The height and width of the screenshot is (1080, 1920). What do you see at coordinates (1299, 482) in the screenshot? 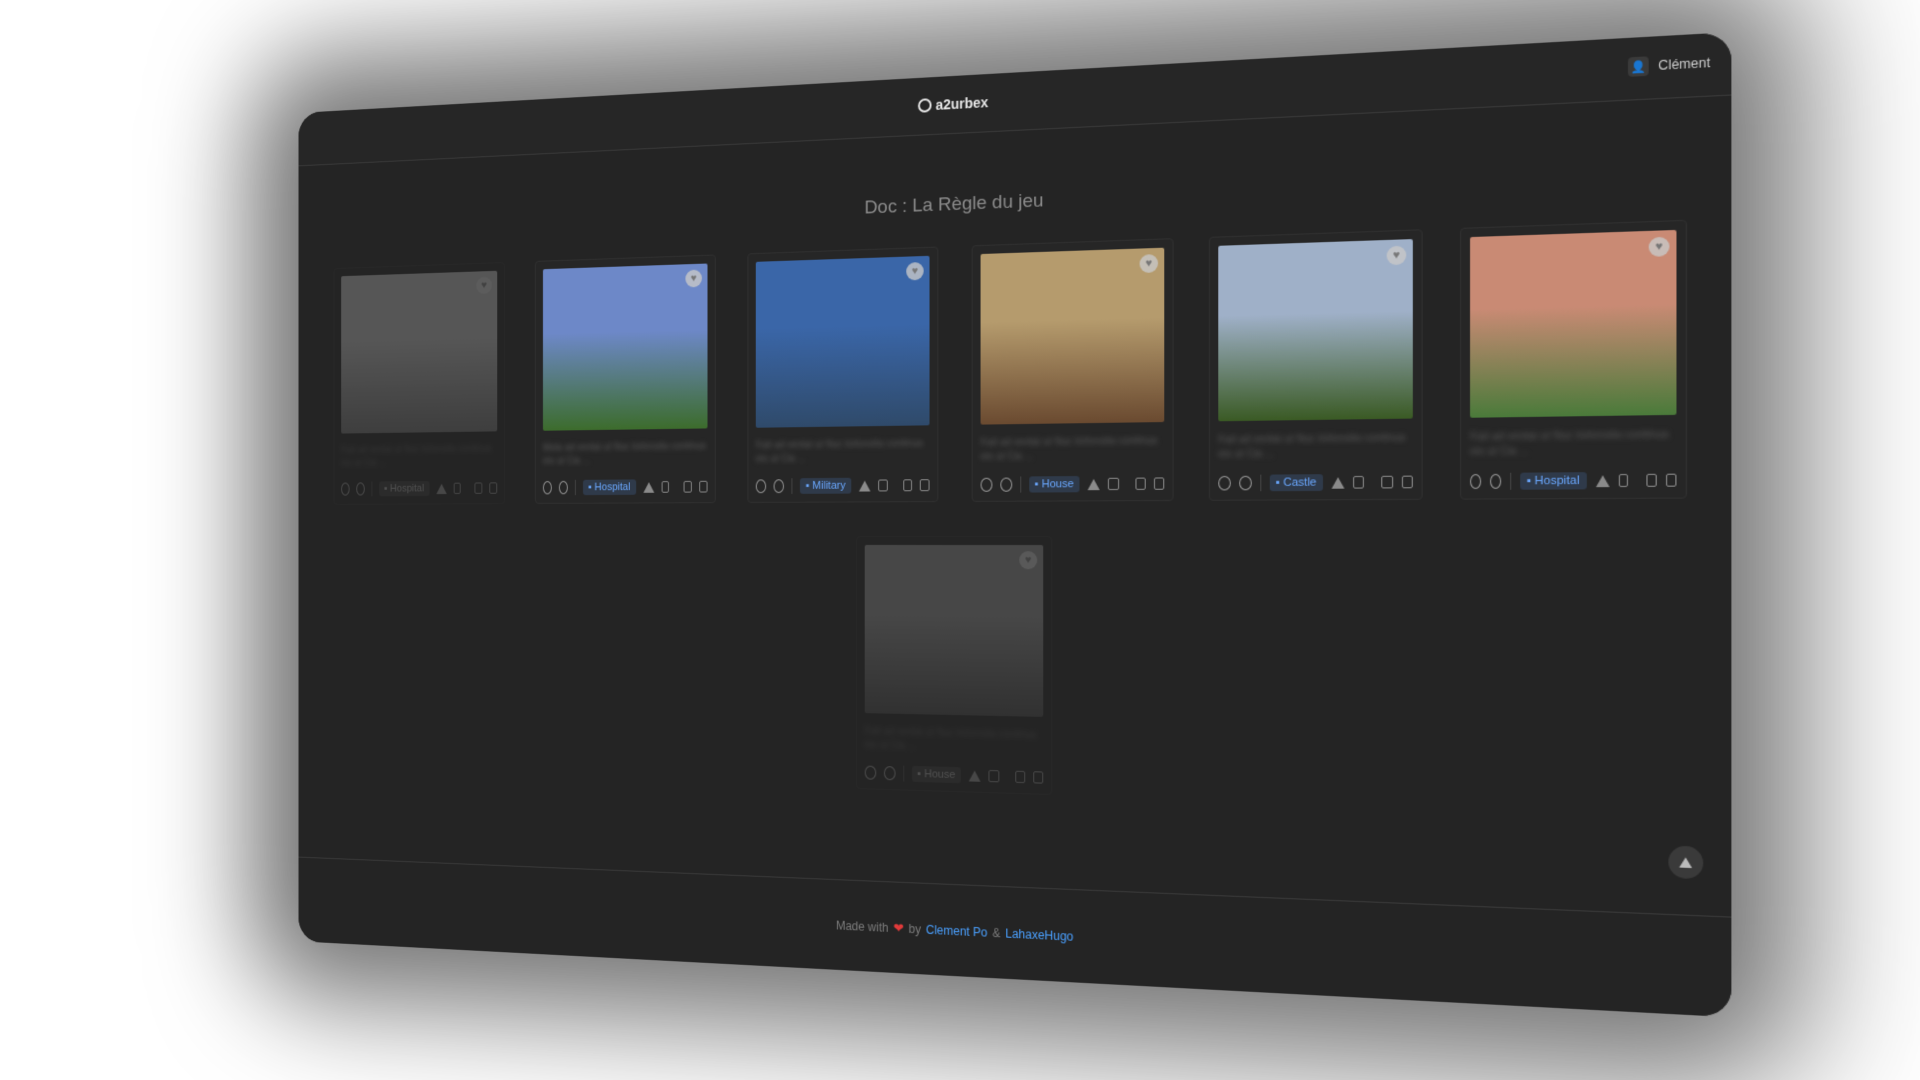
I see `category-label: Castle` at bounding box center [1299, 482].